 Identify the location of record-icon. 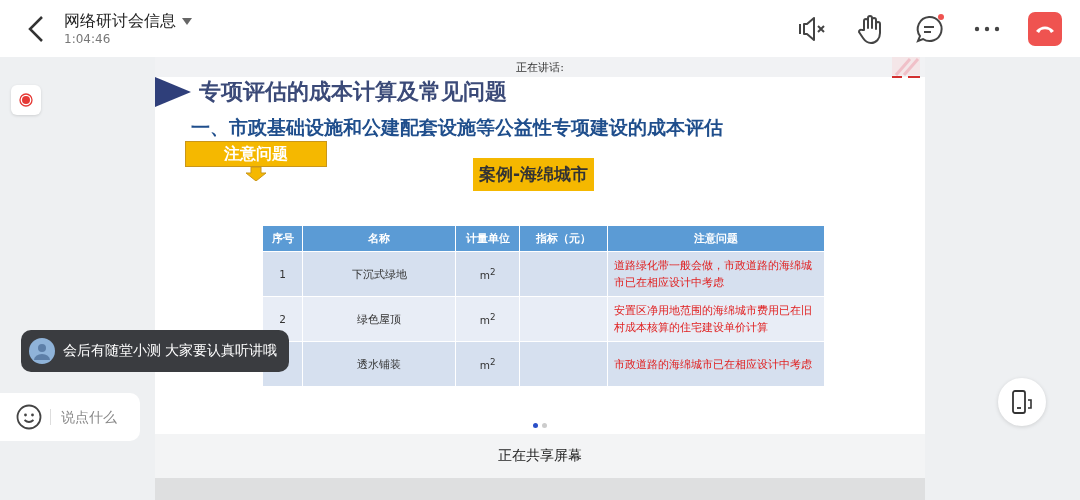
(26, 100).